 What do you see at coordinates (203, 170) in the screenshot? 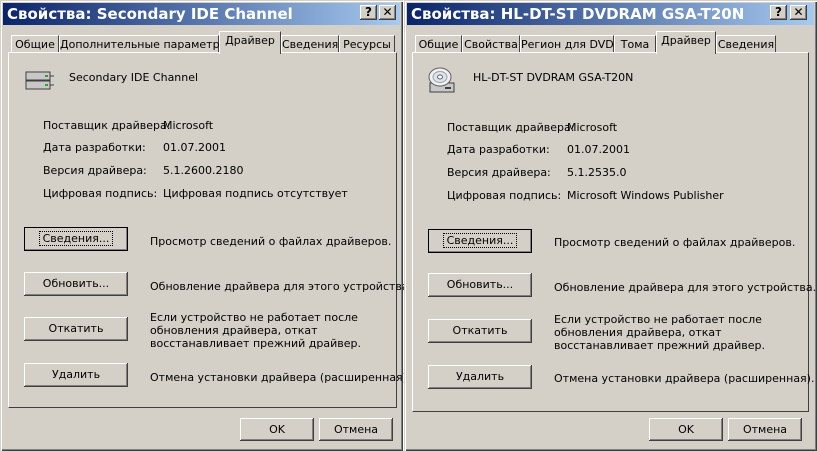
I see `version-value: 5.1.2600.2180` at bounding box center [203, 170].